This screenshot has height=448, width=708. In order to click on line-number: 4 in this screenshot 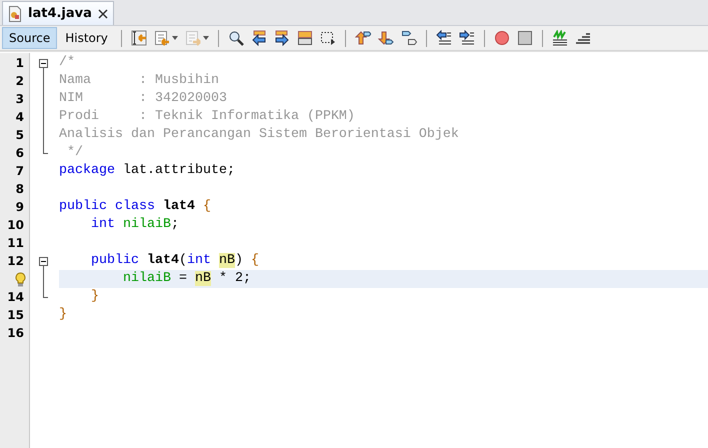, I will do `click(20, 117)`.